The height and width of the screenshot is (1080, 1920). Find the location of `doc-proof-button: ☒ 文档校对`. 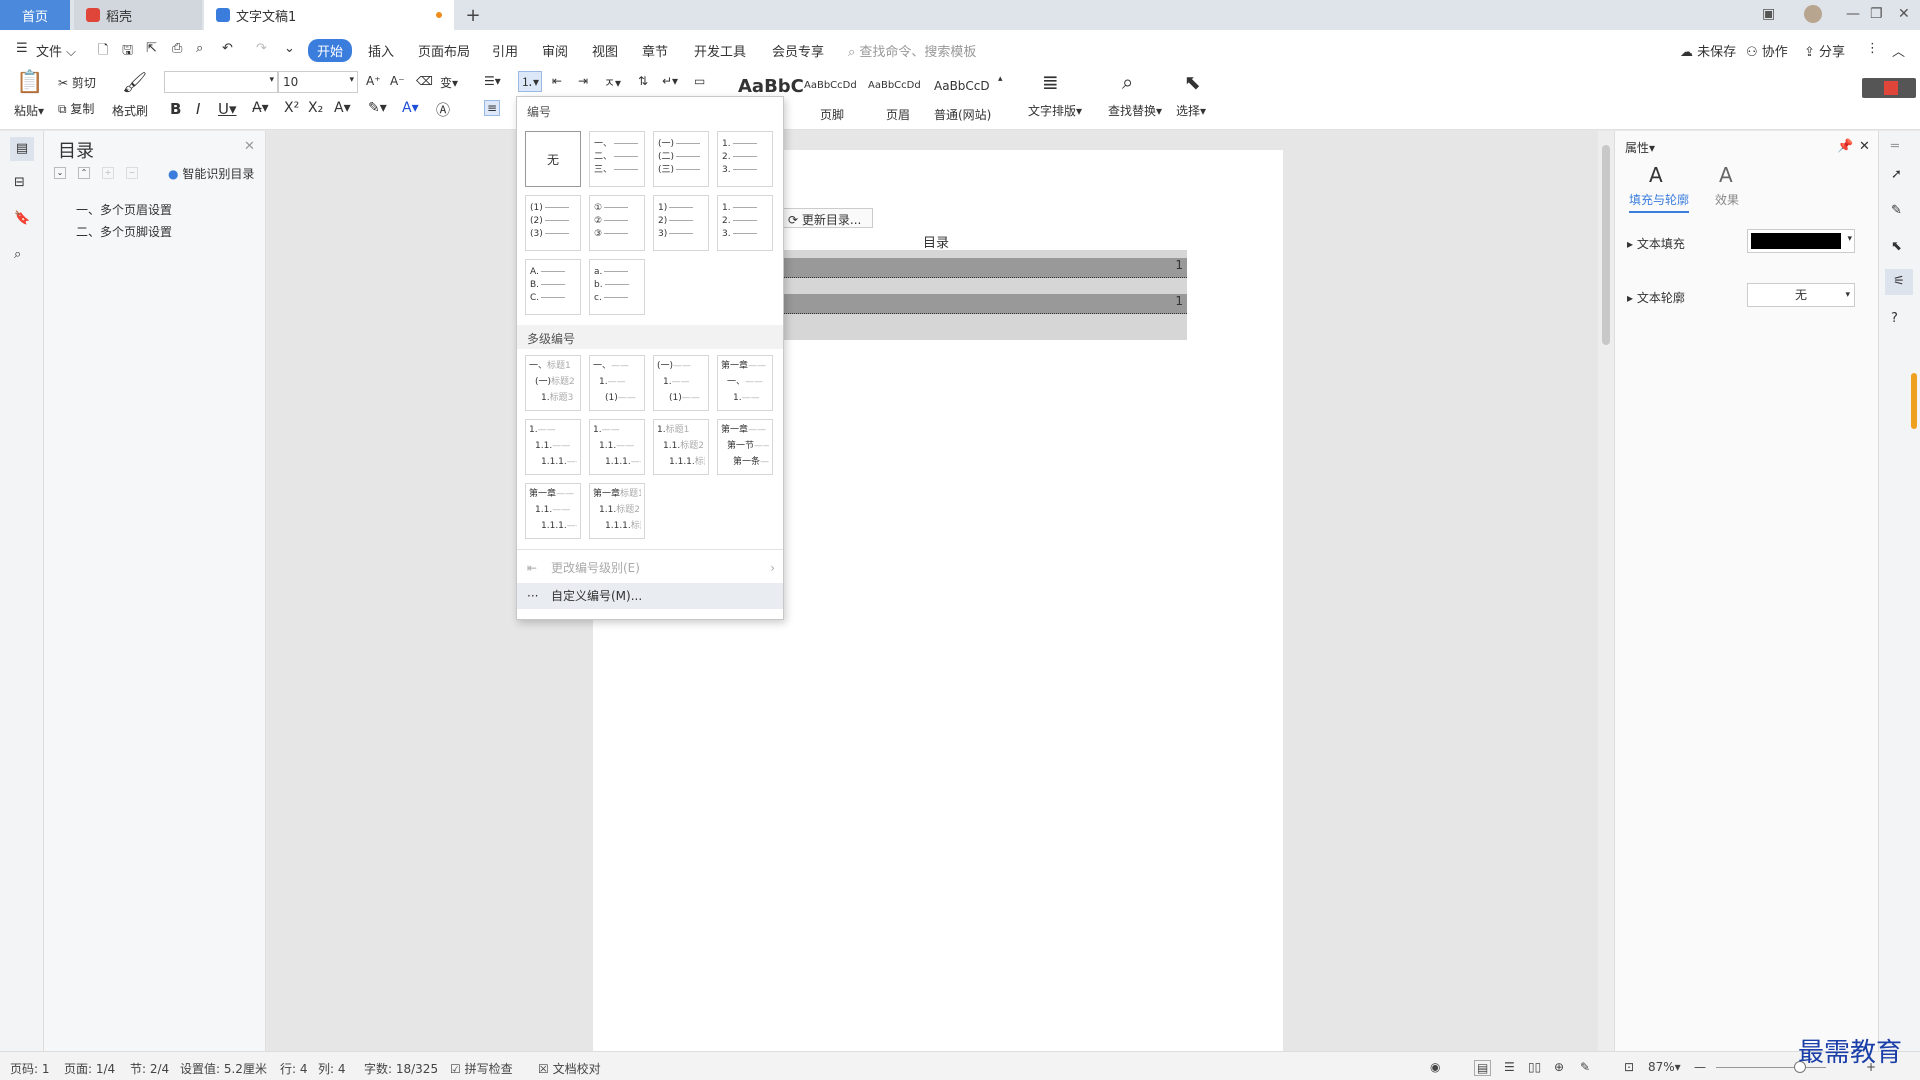

doc-proof-button: ☒ 文档校对 is located at coordinates (569, 1068).